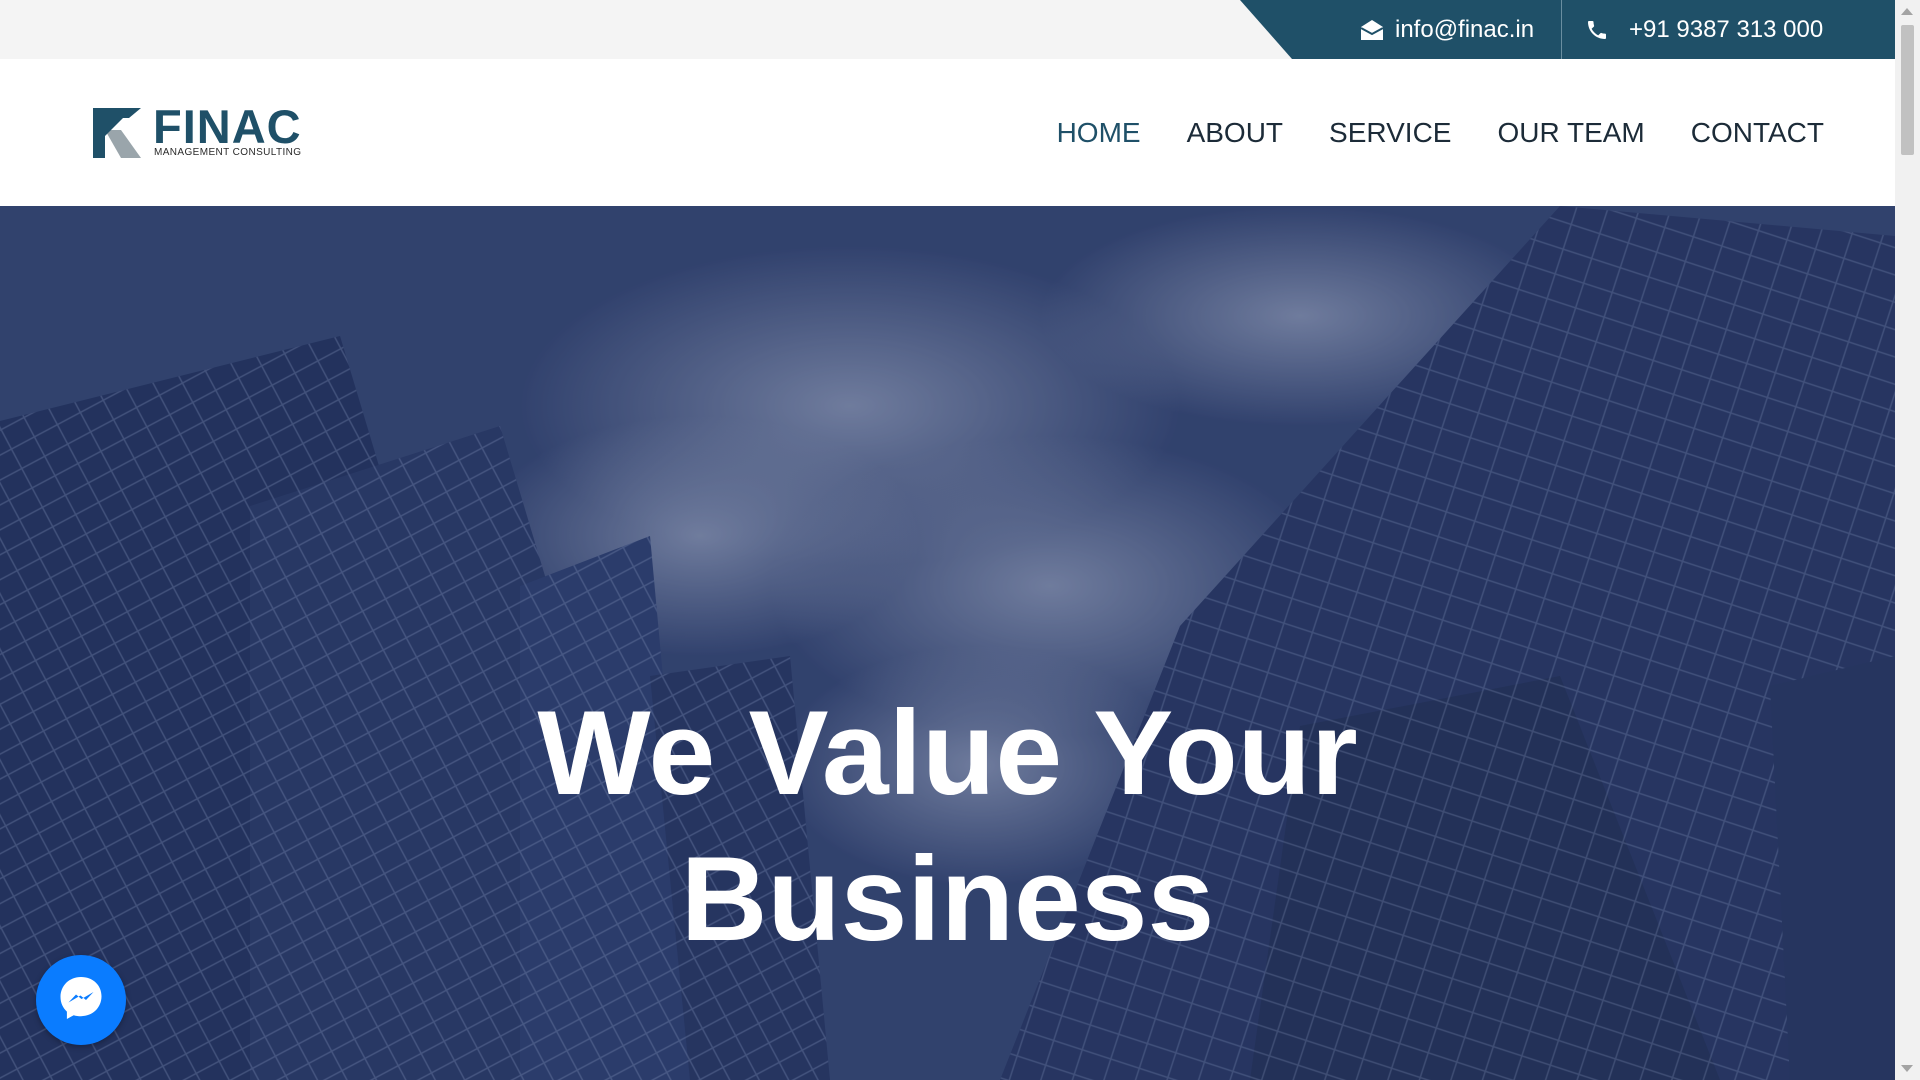 The width and height of the screenshot is (1920, 1080). I want to click on main-nav: HOME ABOUT SERVICE OUR TEAM CONTACT, so click(1417, 133).